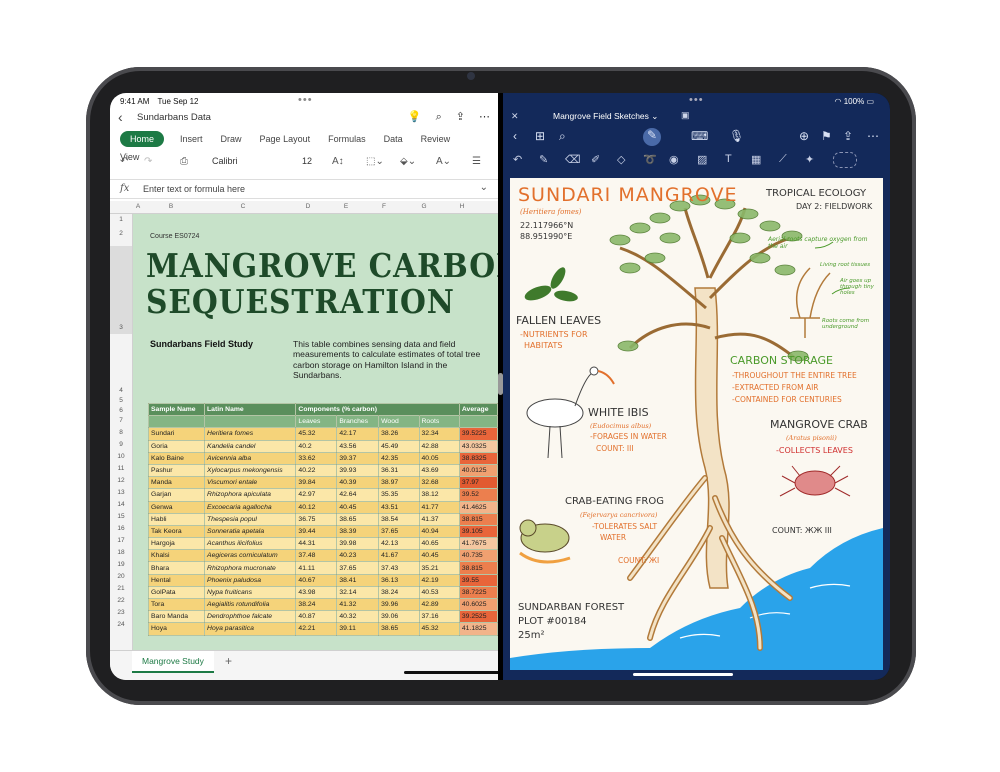 This screenshot has width=1000, height=772. What do you see at coordinates (826, 136) in the screenshot?
I see `bookmark-icon: ⚑` at bounding box center [826, 136].